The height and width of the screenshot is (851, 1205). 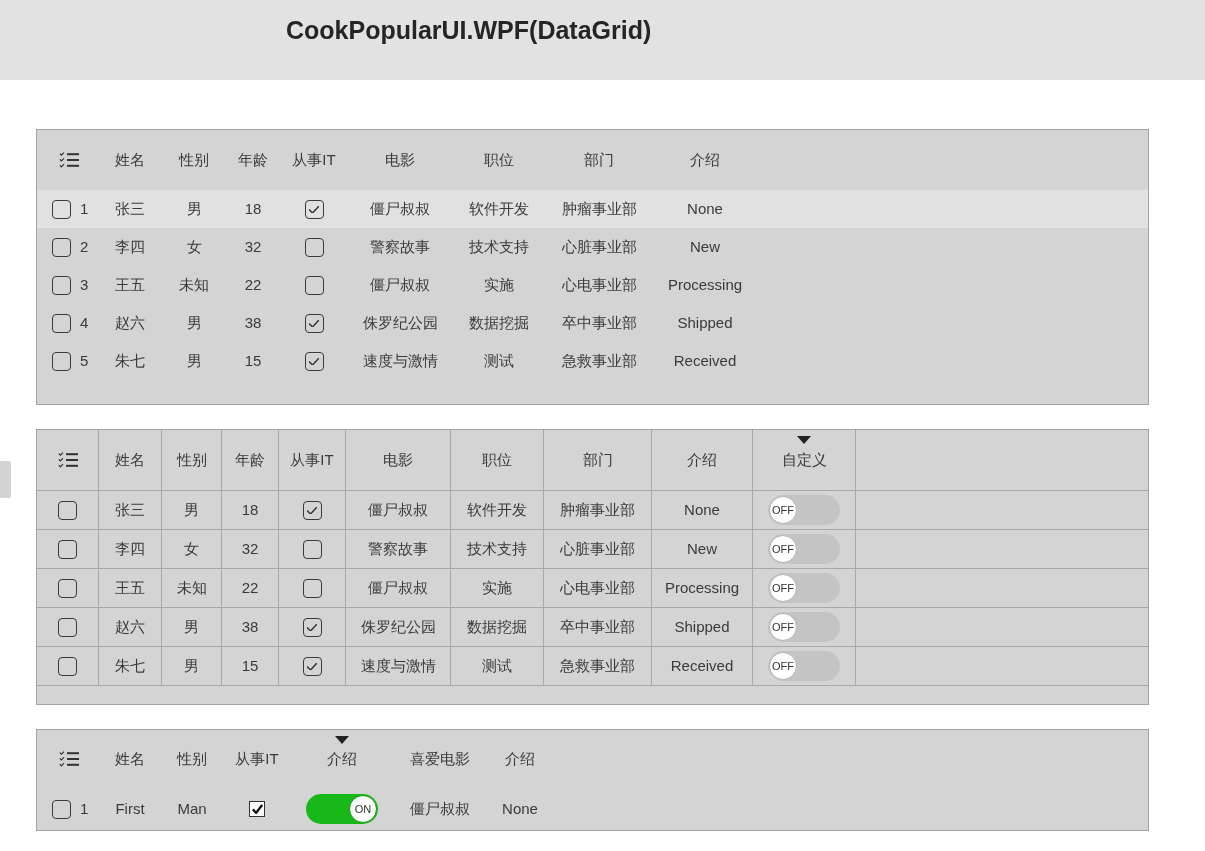 What do you see at coordinates (497, 509) in the screenshot?
I see `cell-text: 软件开发` at bounding box center [497, 509].